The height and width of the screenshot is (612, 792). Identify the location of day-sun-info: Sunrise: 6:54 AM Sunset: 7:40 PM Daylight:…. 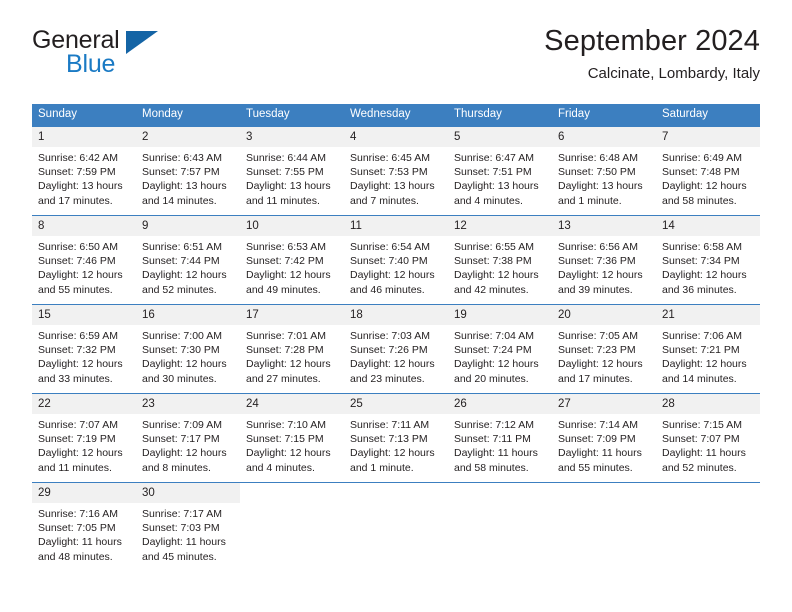
(396, 266).